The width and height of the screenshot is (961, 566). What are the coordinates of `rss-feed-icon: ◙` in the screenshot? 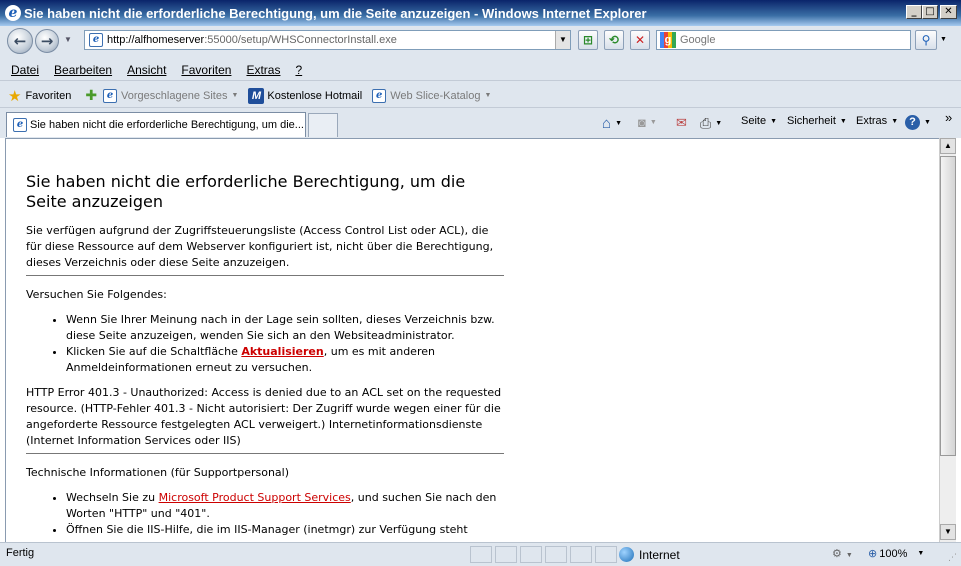 It's located at (642, 122).